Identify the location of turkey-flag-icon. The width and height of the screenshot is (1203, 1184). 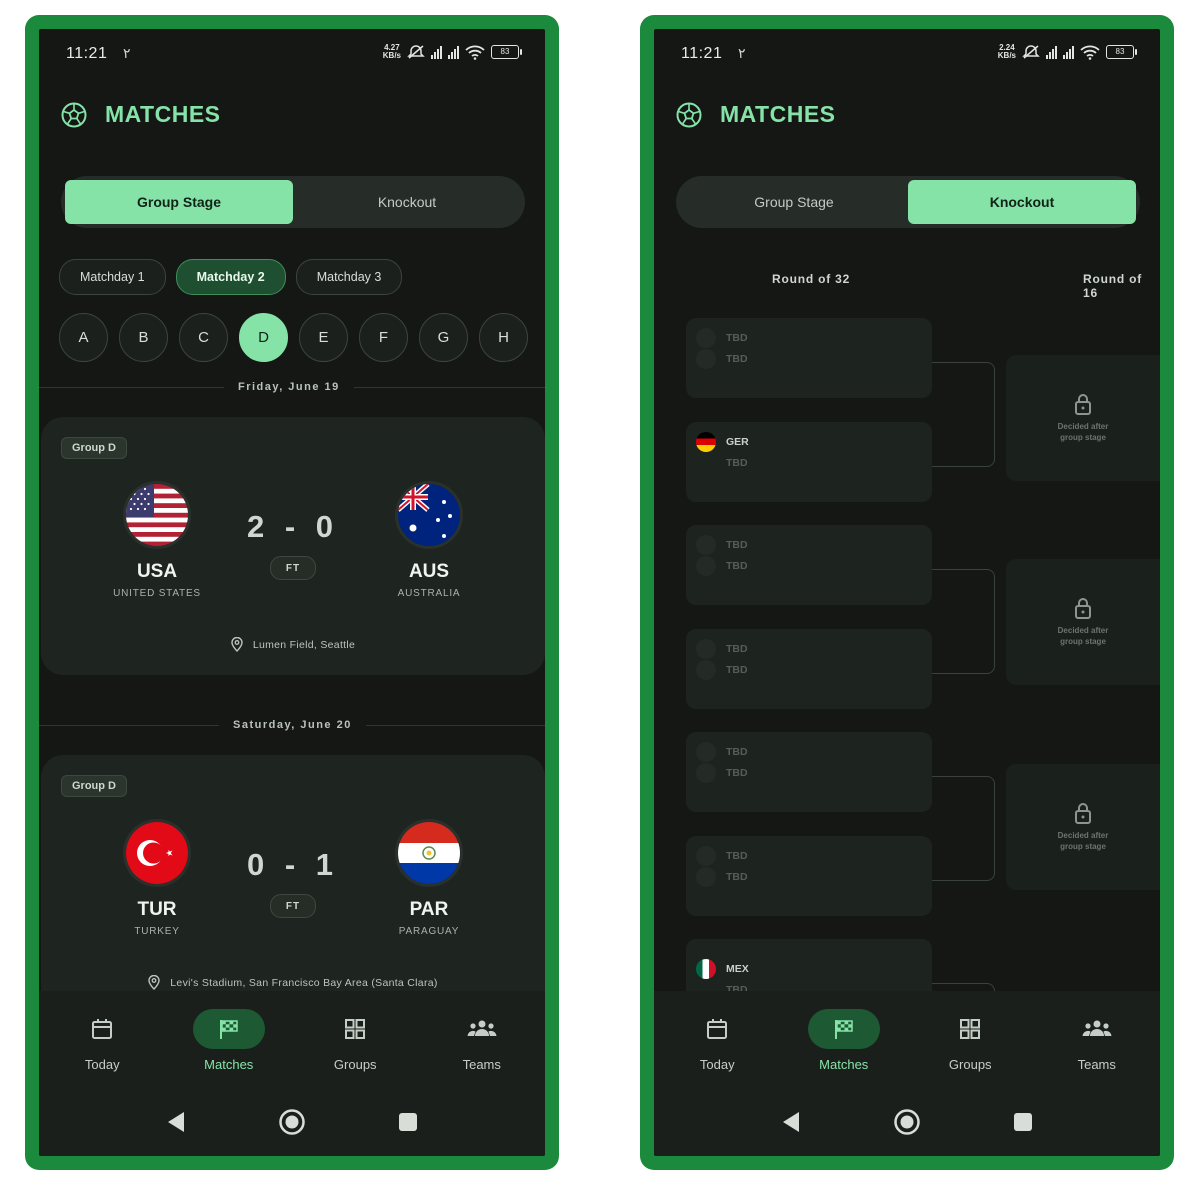
(157, 853).